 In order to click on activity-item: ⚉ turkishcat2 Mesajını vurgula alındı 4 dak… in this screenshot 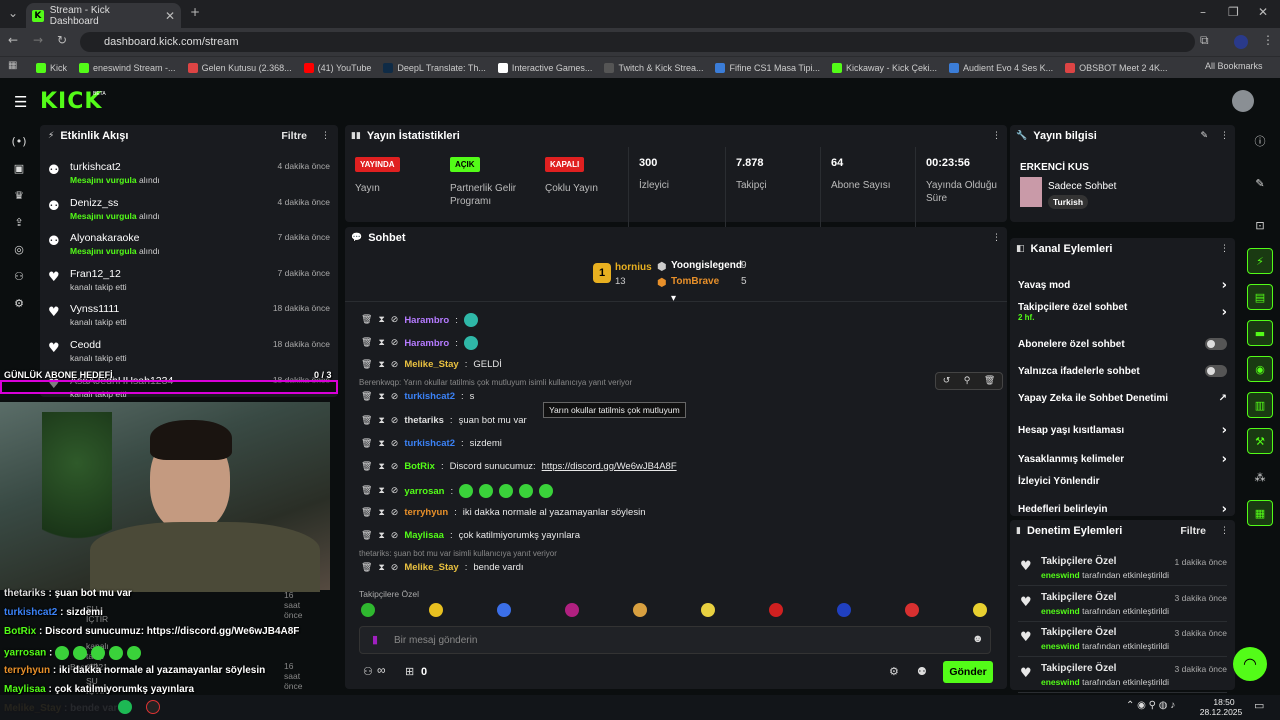, I will do `click(189, 173)`.